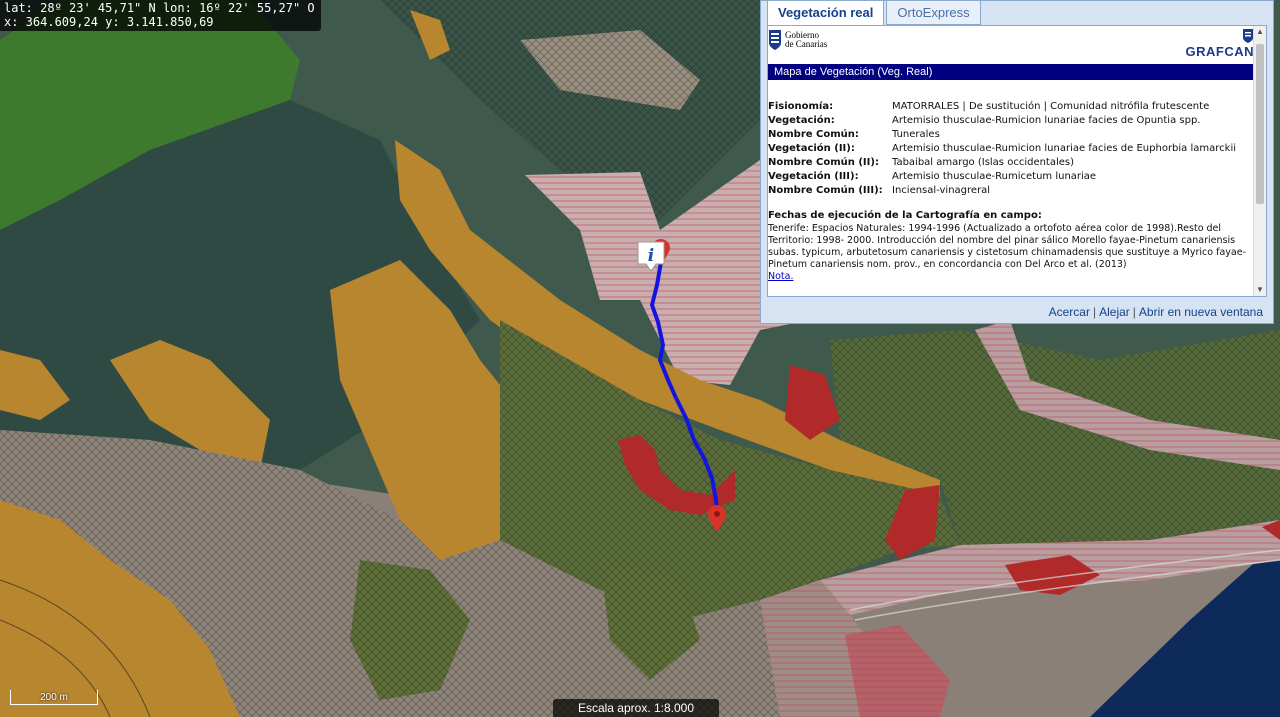  I want to click on info-marker-label: i, so click(651, 256).